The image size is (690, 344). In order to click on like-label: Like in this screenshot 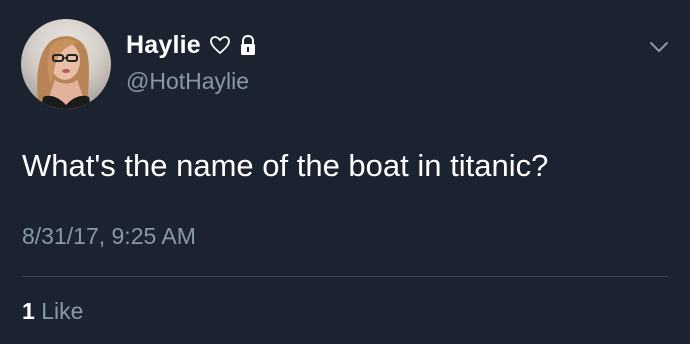, I will do `click(62, 311)`.